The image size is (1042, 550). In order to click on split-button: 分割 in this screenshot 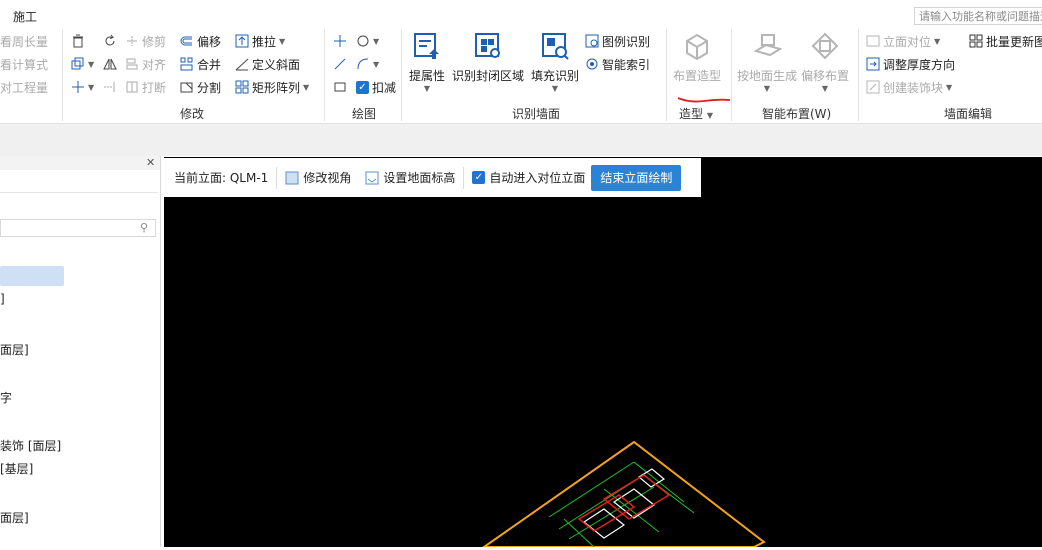, I will do `click(200, 87)`.